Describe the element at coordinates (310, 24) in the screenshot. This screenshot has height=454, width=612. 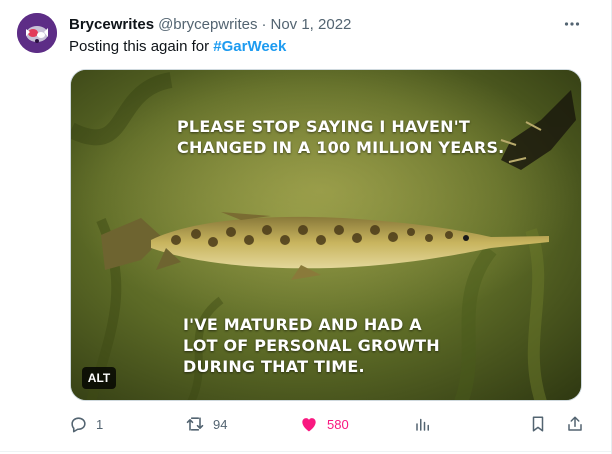
I see `tweet-date: Nov 1, 2022` at that location.